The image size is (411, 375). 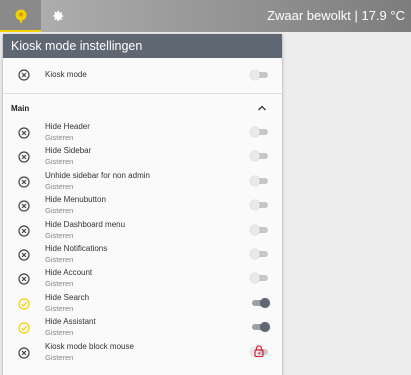 I want to click on setting-label: Hide Dashboard menu, so click(x=85, y=224).